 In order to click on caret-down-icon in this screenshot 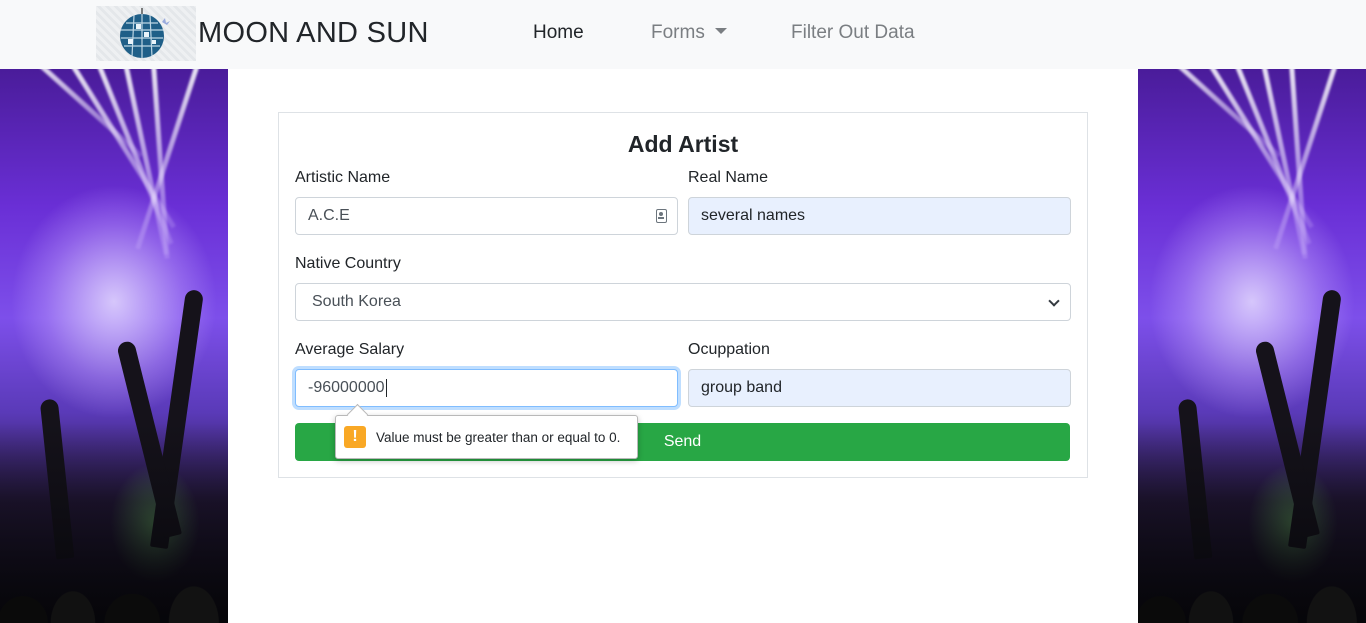, I will do `click(720, 31)`.